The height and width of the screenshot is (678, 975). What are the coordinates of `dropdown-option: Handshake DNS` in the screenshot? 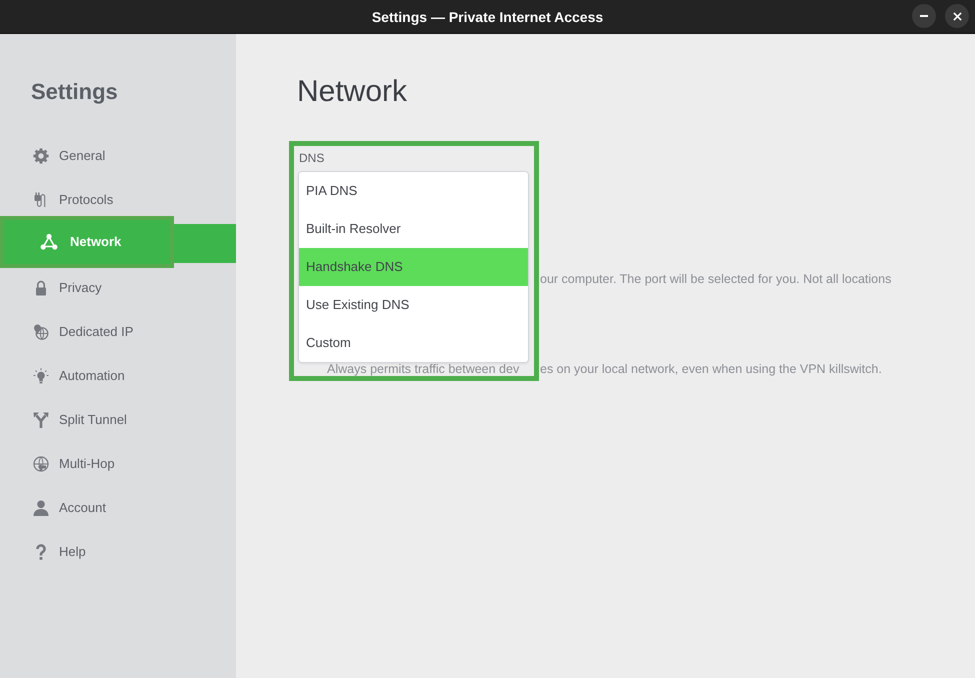 It's located at (413, 267).